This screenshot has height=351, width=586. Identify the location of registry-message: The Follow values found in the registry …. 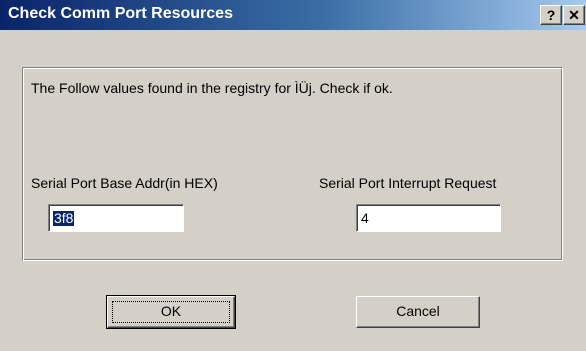
(212, 88).